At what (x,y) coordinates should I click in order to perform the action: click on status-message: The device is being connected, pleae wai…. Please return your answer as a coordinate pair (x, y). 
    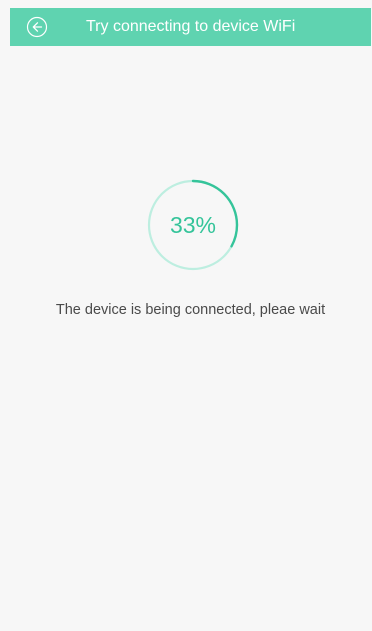
    Looking at the image, I should click on (190, 310).